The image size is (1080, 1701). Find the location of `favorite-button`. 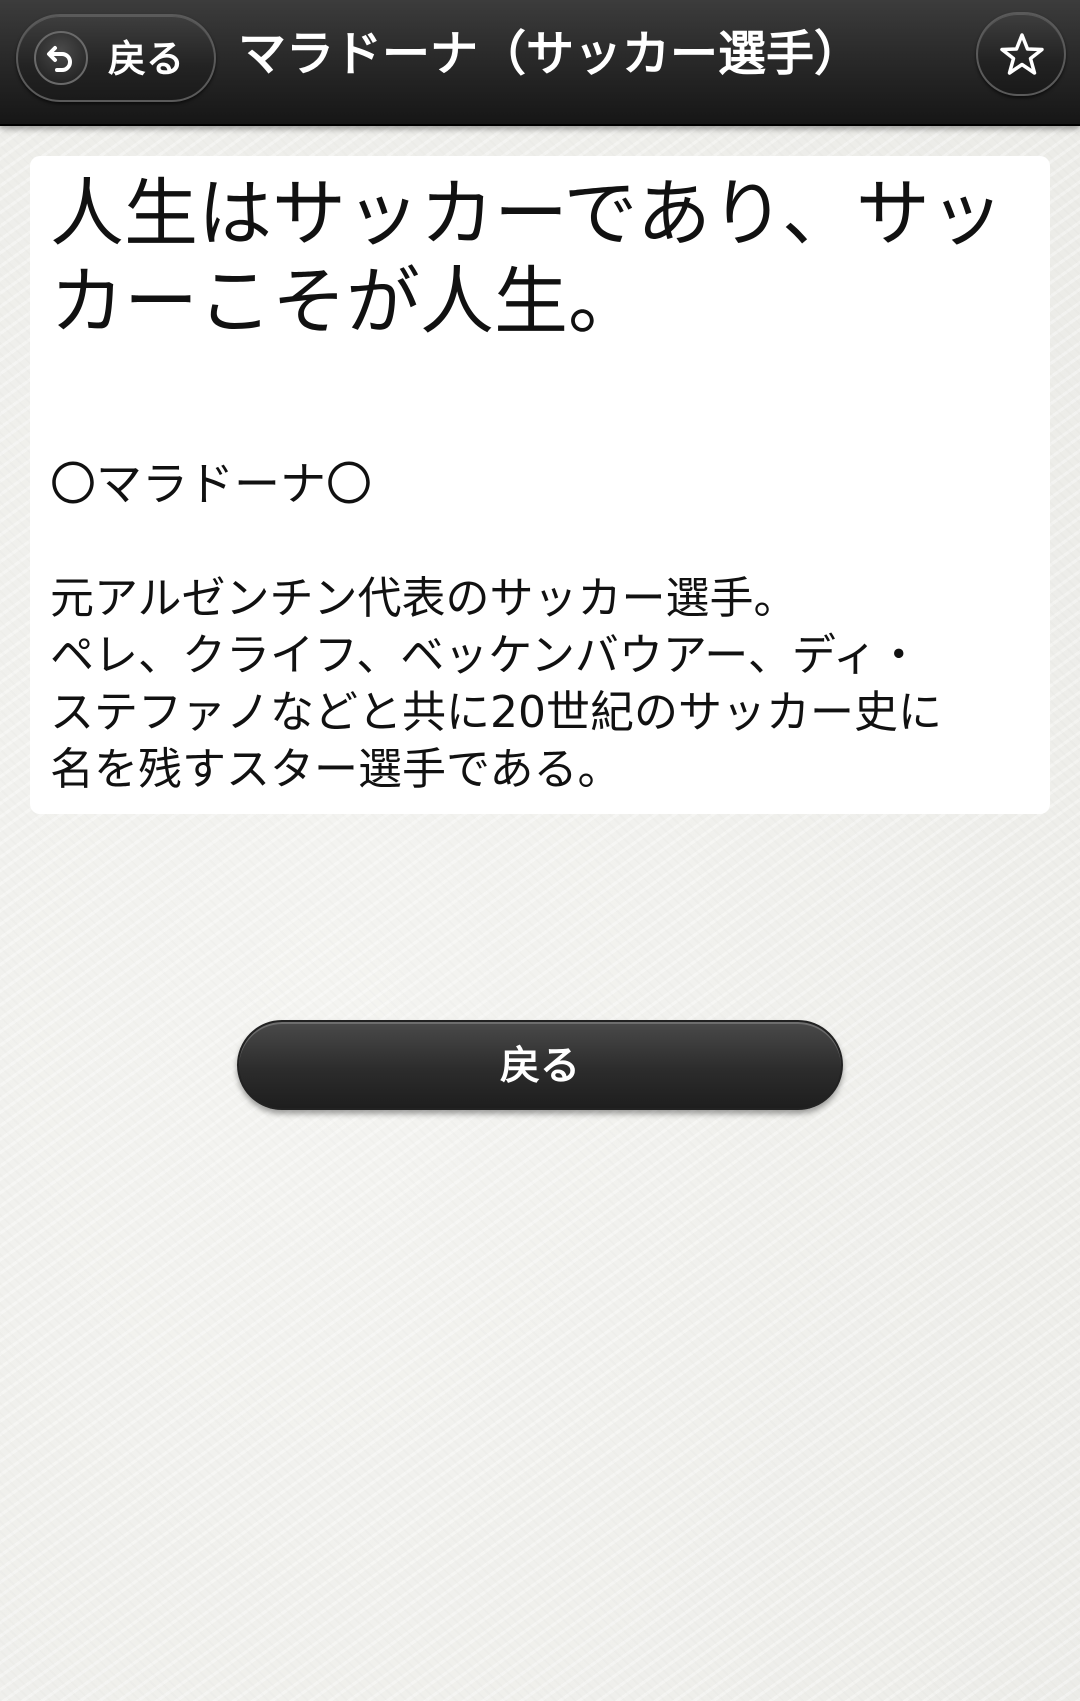

favorite-button is located at coordinates (1021, 54).